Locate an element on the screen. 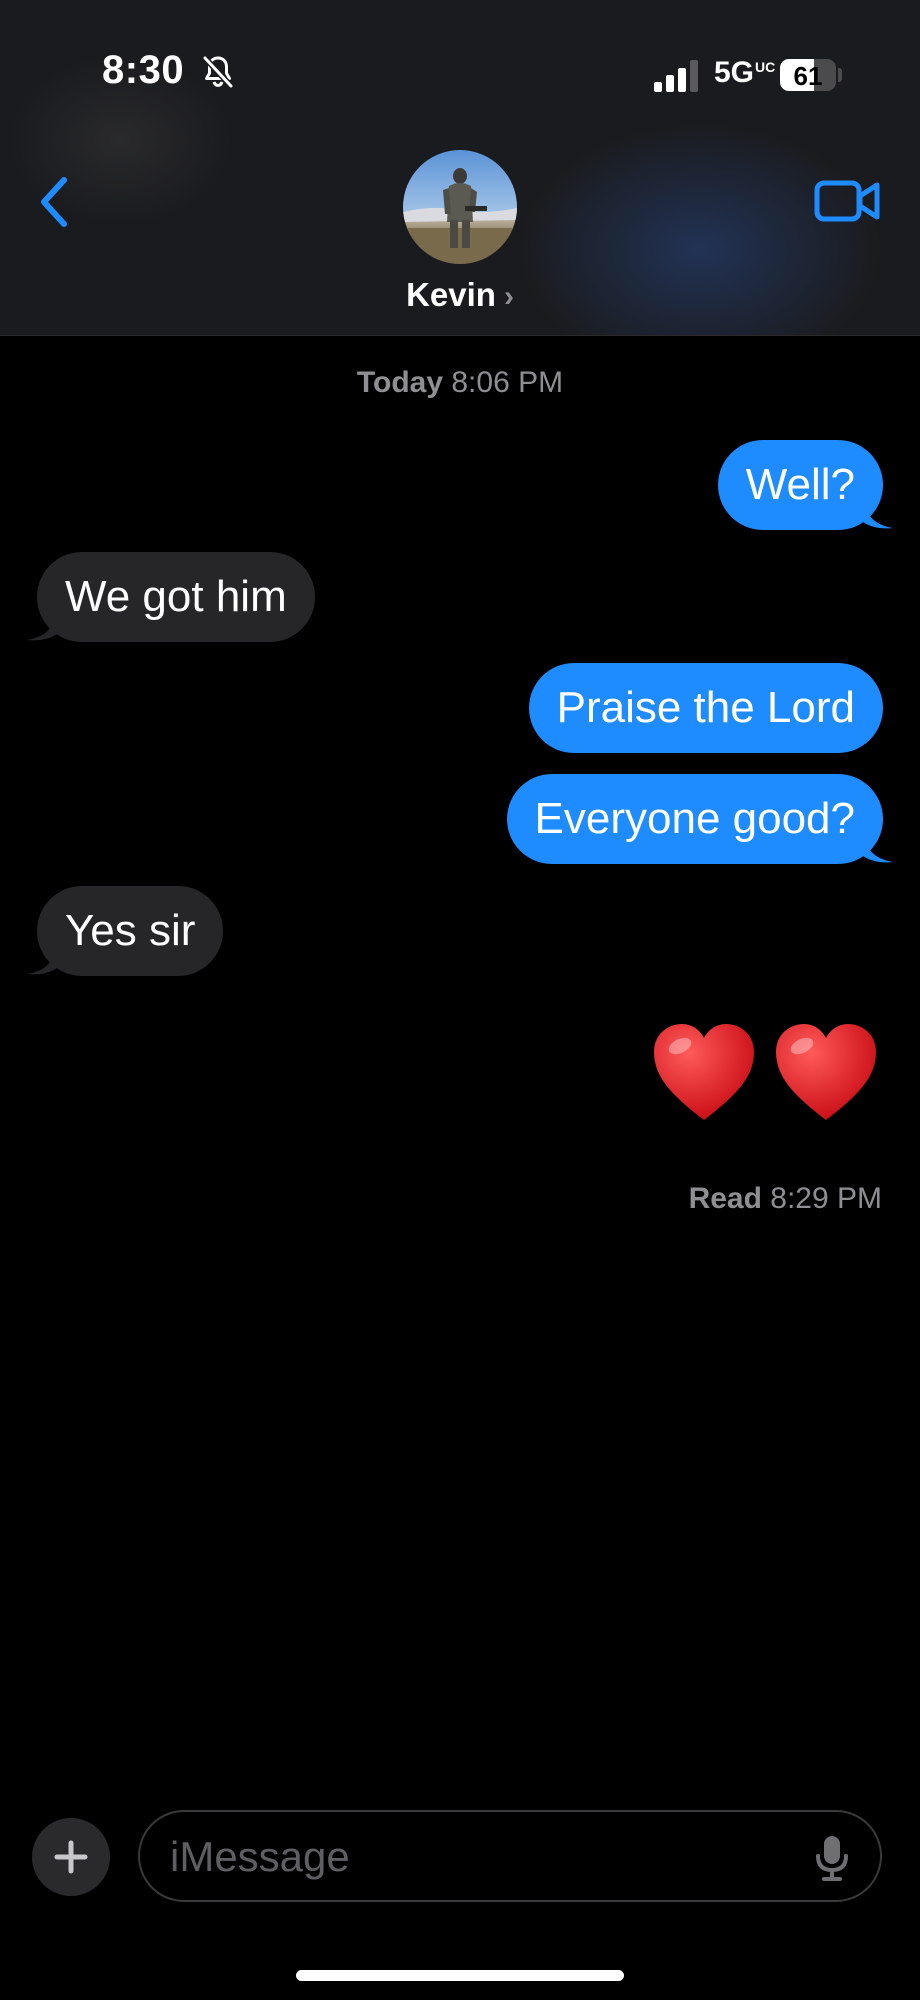 This screenshot has height=2000, width=920. network-type: 5GUC is located at coordinates (745, 72).